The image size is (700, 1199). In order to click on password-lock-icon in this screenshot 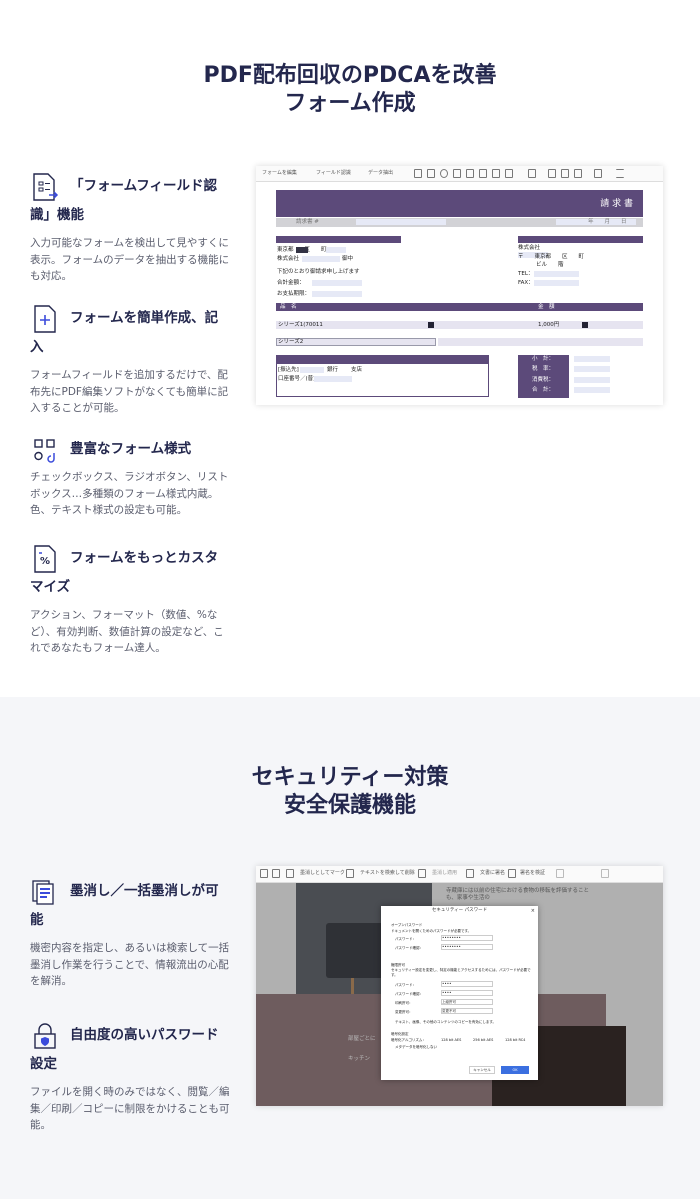, I will do `click(45, 1036)`.